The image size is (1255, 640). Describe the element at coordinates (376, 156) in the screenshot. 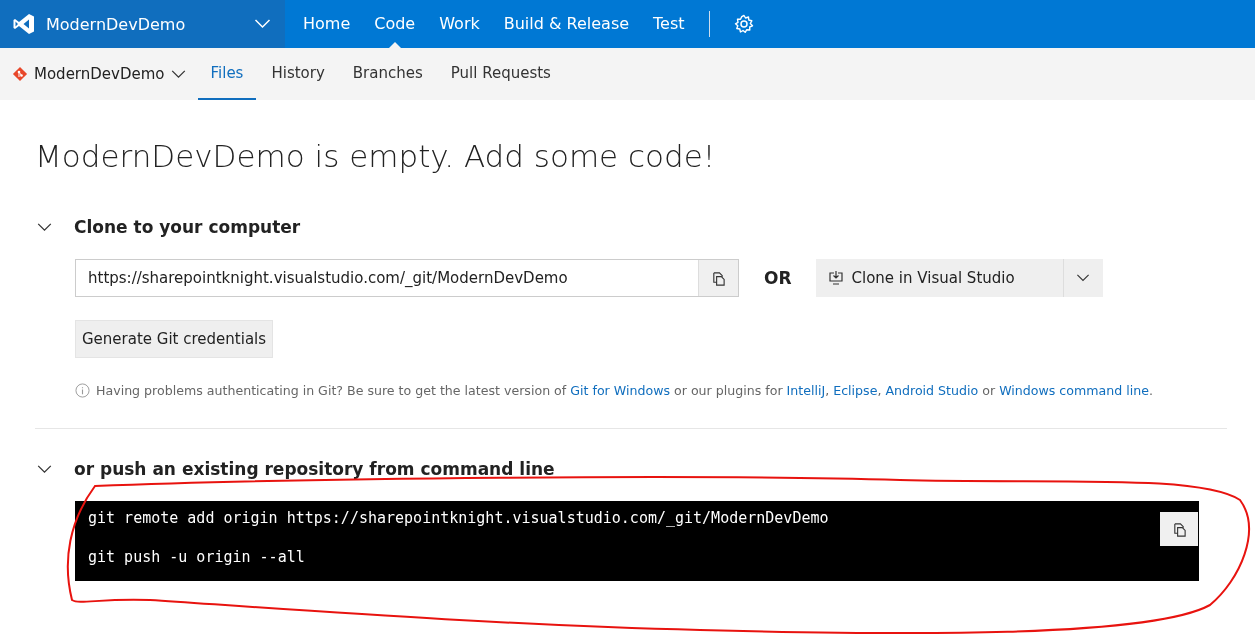

I see `page-heading: ModernDevDemo is empty. Add some code!` at that location.